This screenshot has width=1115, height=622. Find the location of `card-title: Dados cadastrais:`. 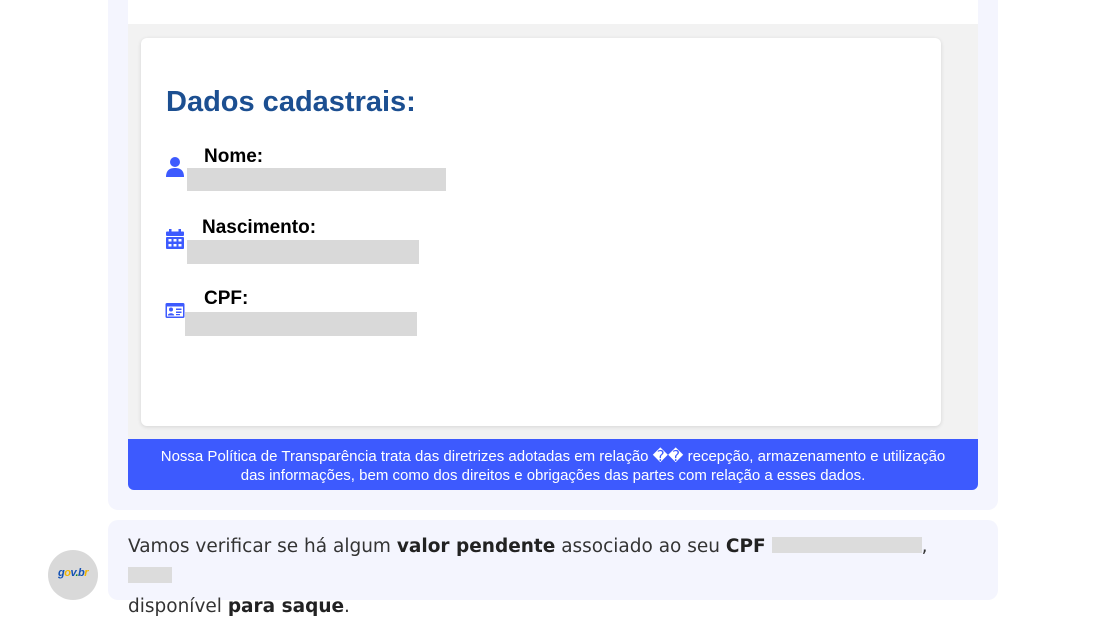

card-title: Dados cadastrais: is located at coordinates (291, 102).